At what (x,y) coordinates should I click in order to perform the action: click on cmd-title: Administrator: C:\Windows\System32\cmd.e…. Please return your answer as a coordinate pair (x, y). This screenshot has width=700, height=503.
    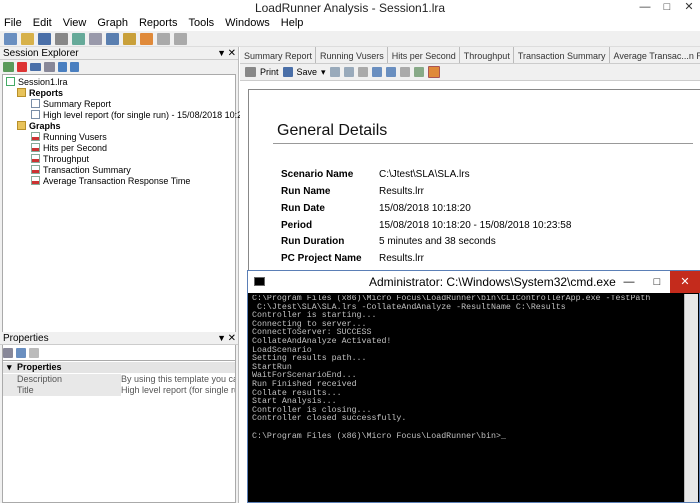
    Looking at the image, I should click on (492, 282).